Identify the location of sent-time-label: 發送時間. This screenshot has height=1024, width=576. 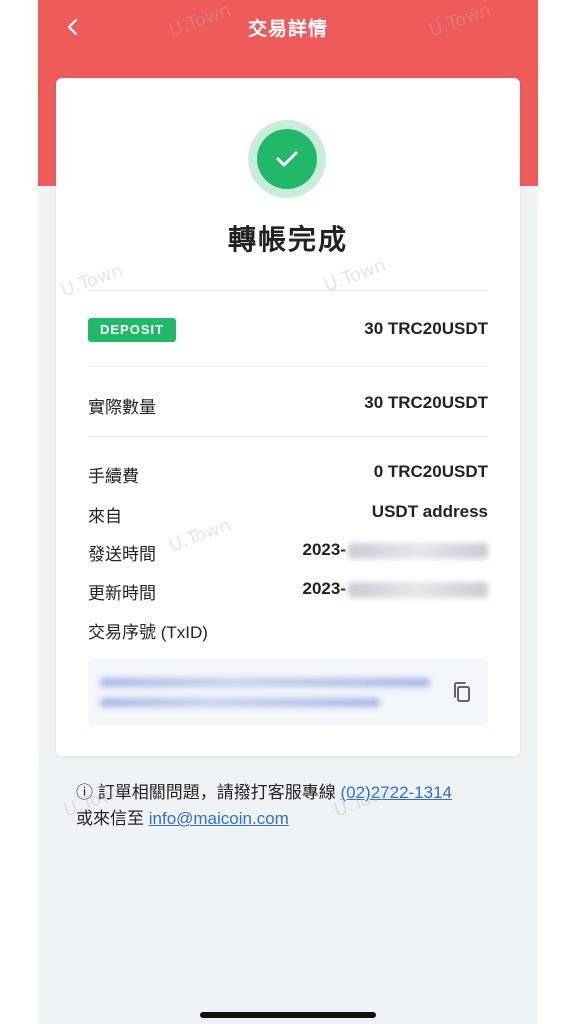
(122, 554).